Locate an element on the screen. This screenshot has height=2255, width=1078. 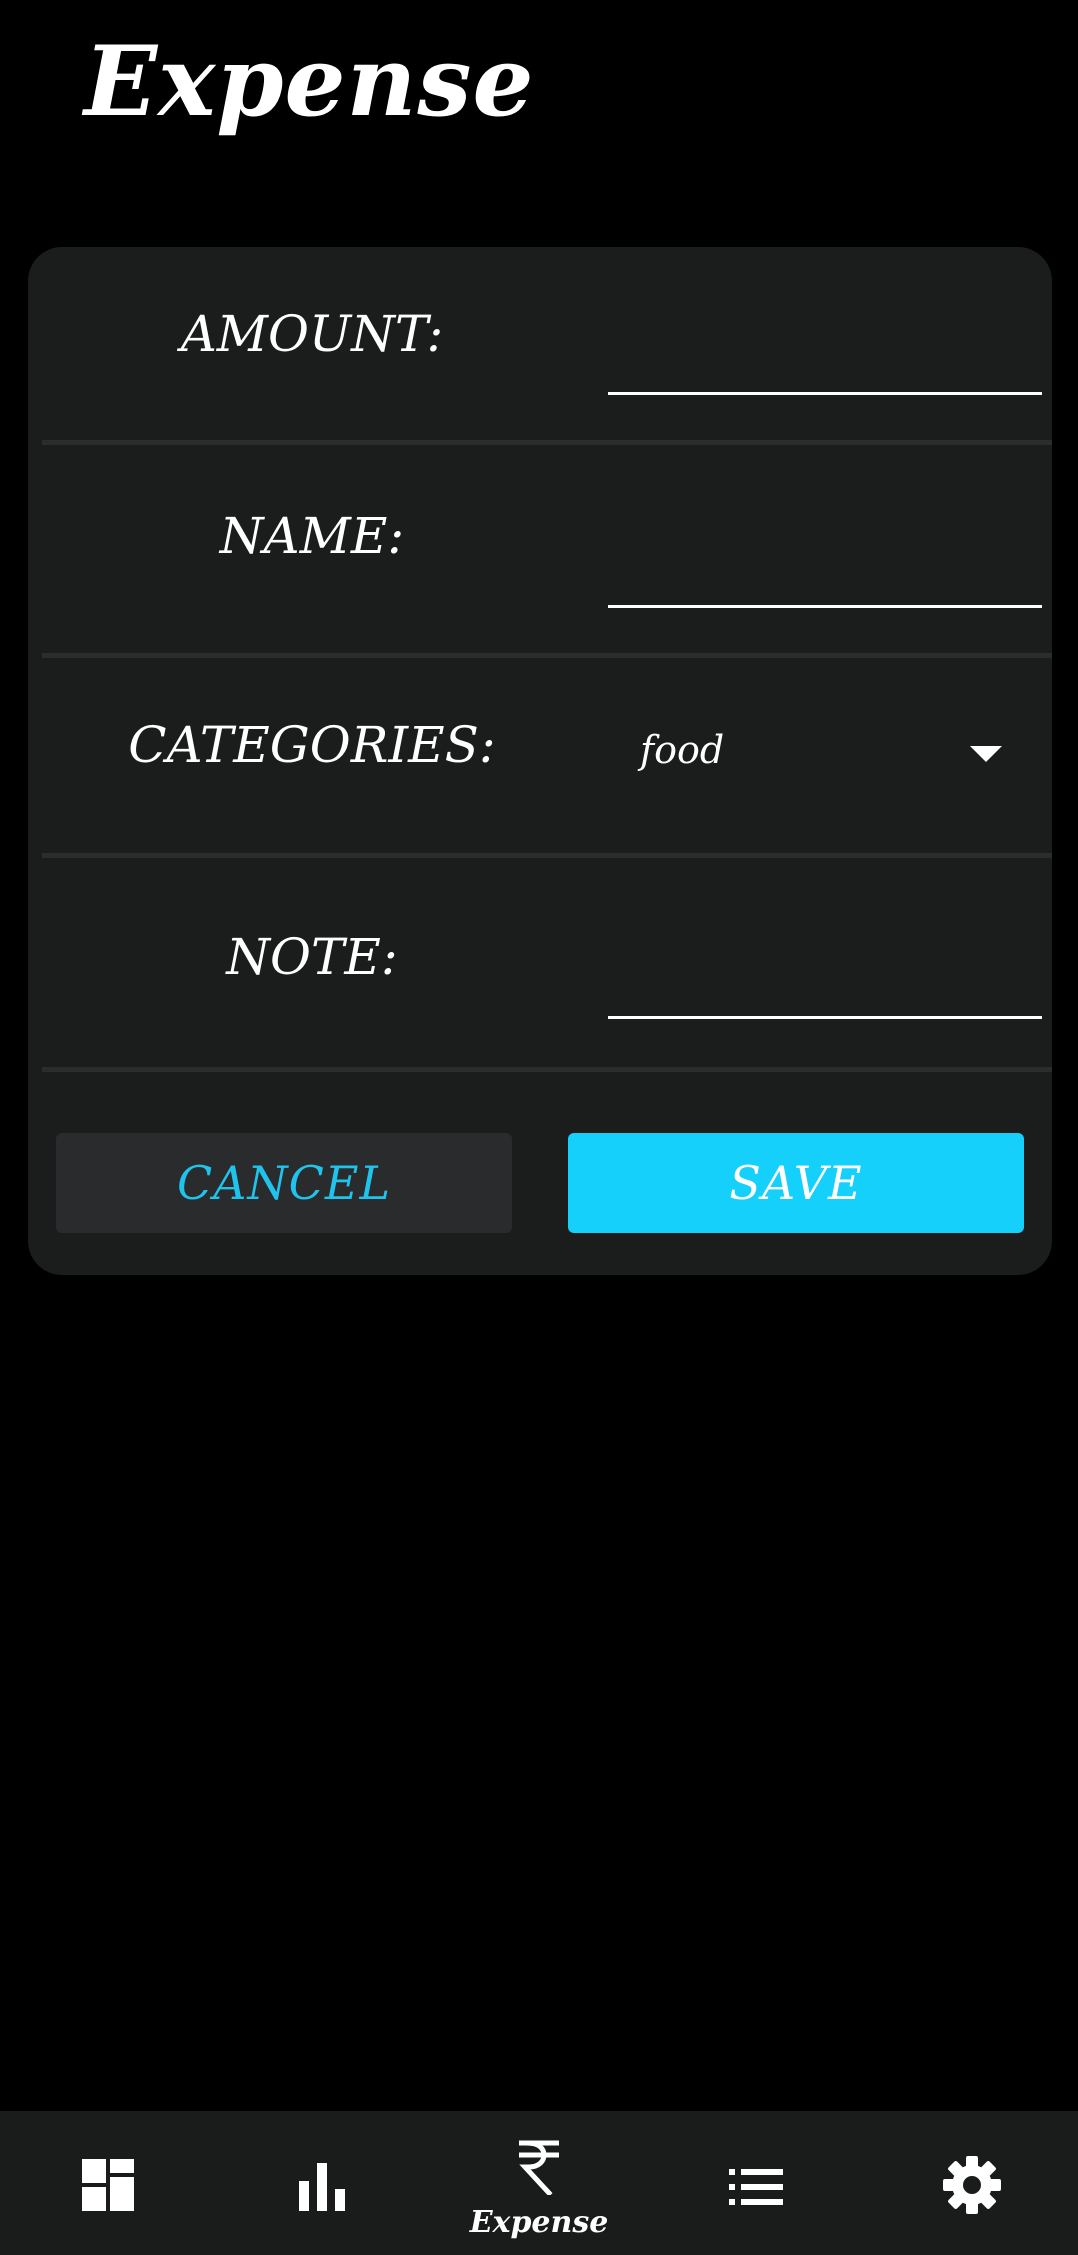
nav-item-list is located at coordinates (755, 2183).